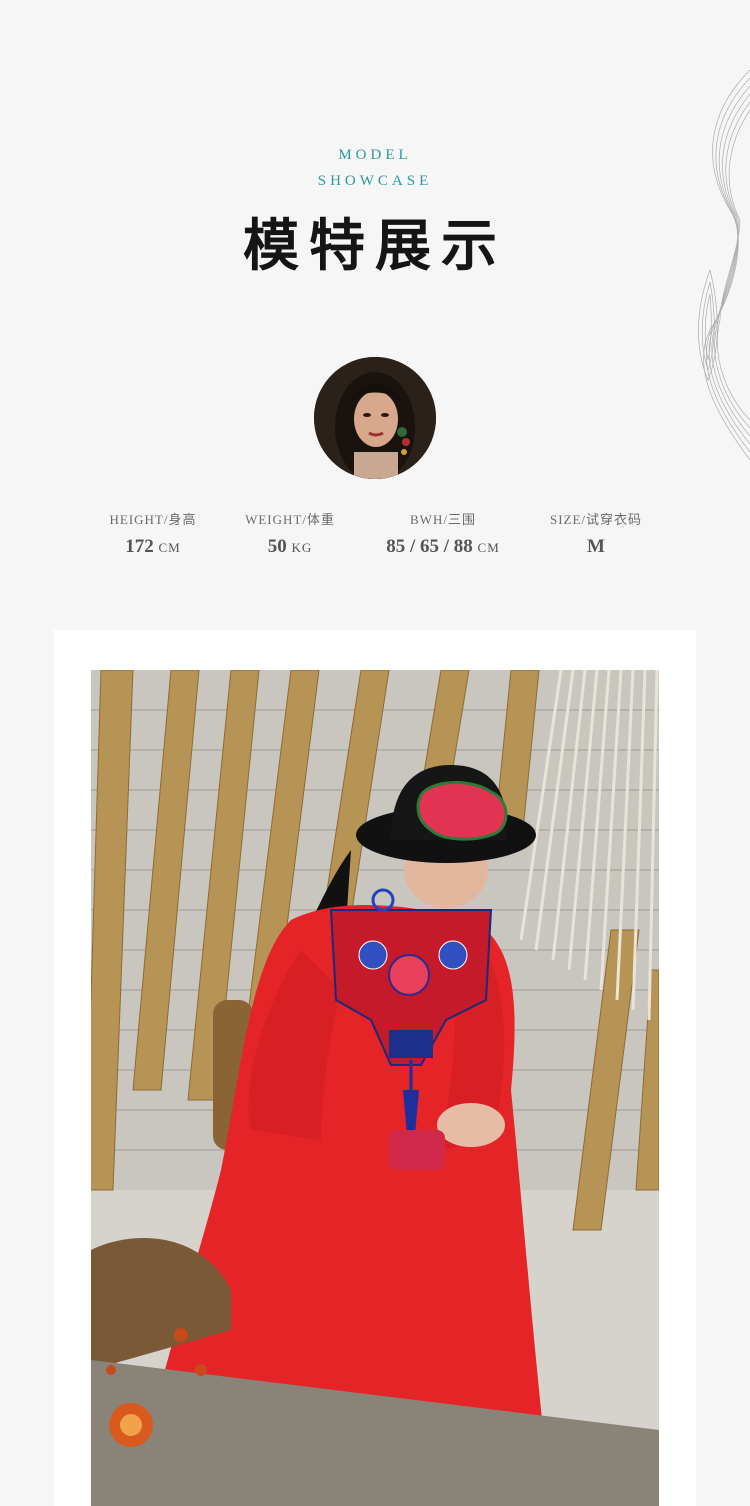 The height and width of the screenshot is (1506, 750). What do you see at coordinates (302, 547) in the screenshot?
I see `stat-unit: KG` at bounding box center [302, 547].